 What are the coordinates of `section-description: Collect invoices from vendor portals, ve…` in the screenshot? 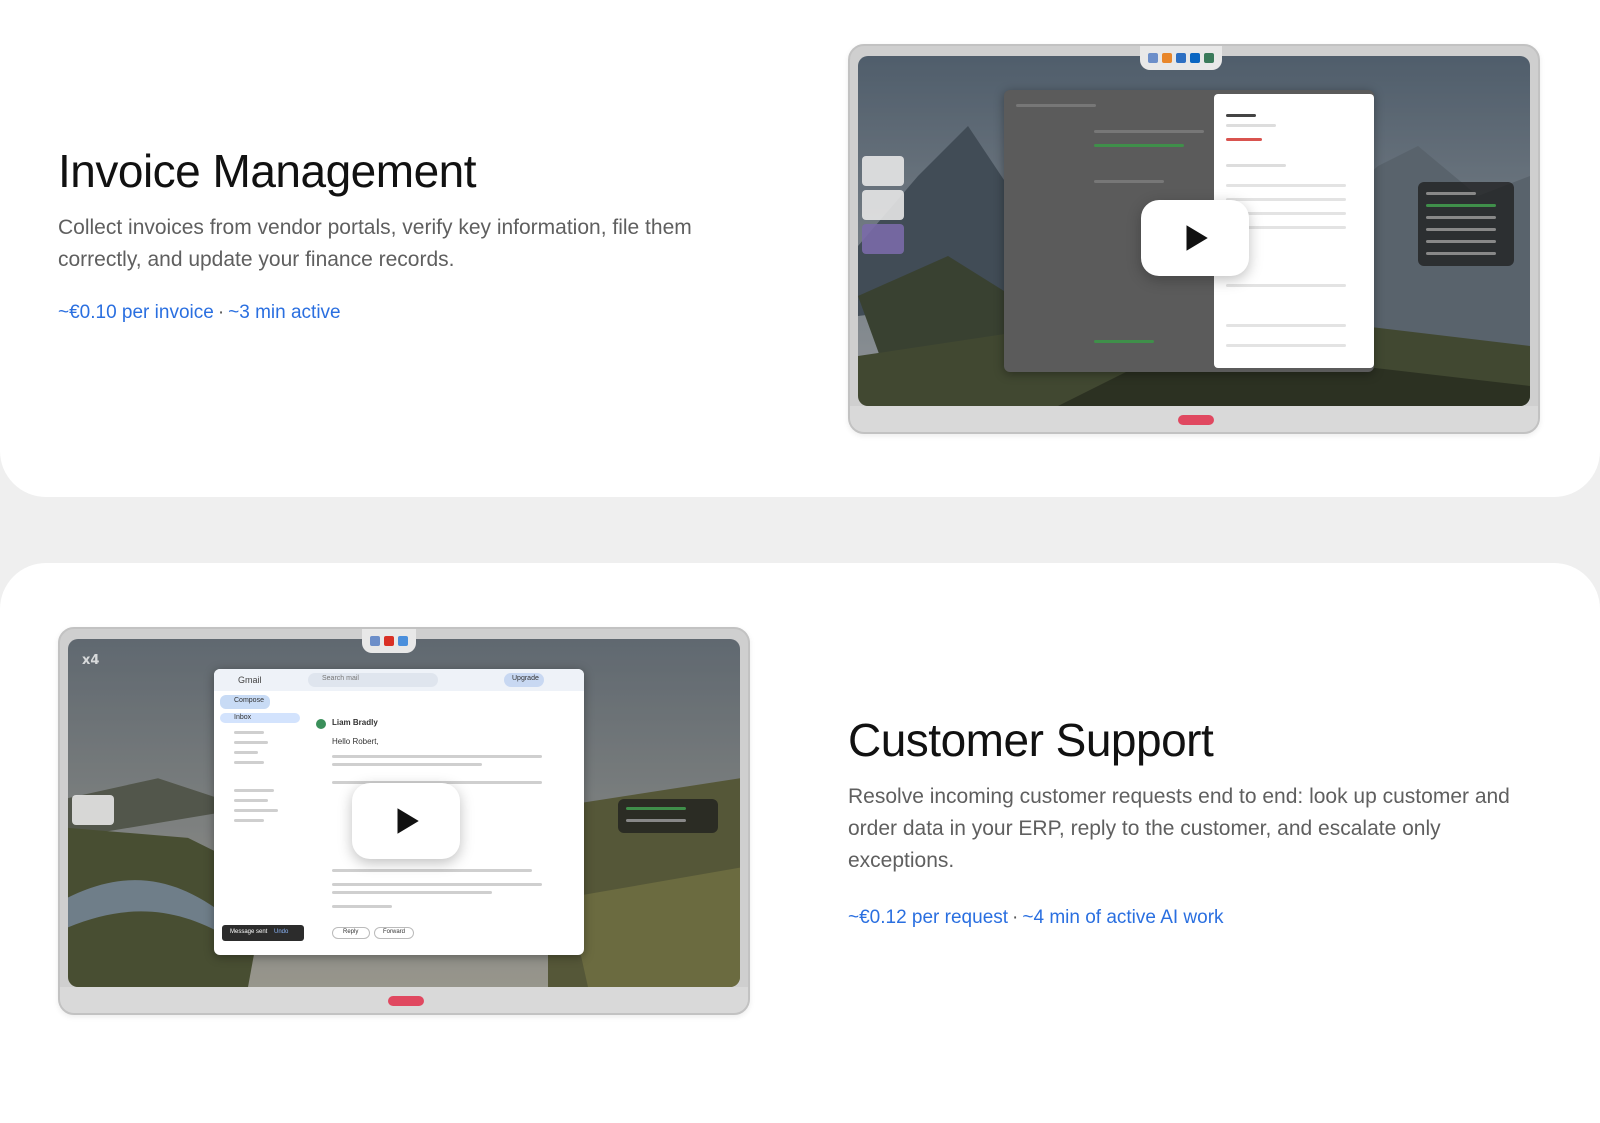 It's located at (375, 243).